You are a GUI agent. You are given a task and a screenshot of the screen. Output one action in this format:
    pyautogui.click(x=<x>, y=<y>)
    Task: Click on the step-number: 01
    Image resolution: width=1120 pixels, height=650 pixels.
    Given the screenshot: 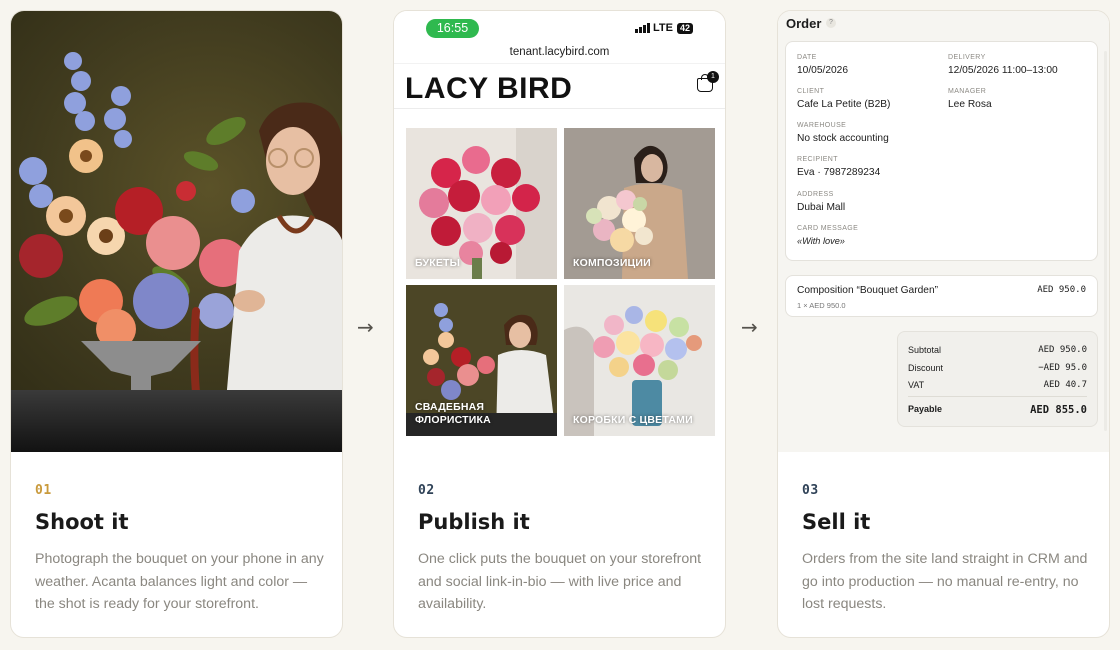 What is the action you would take?
    pyautogui.click(x=43, y=490)
    